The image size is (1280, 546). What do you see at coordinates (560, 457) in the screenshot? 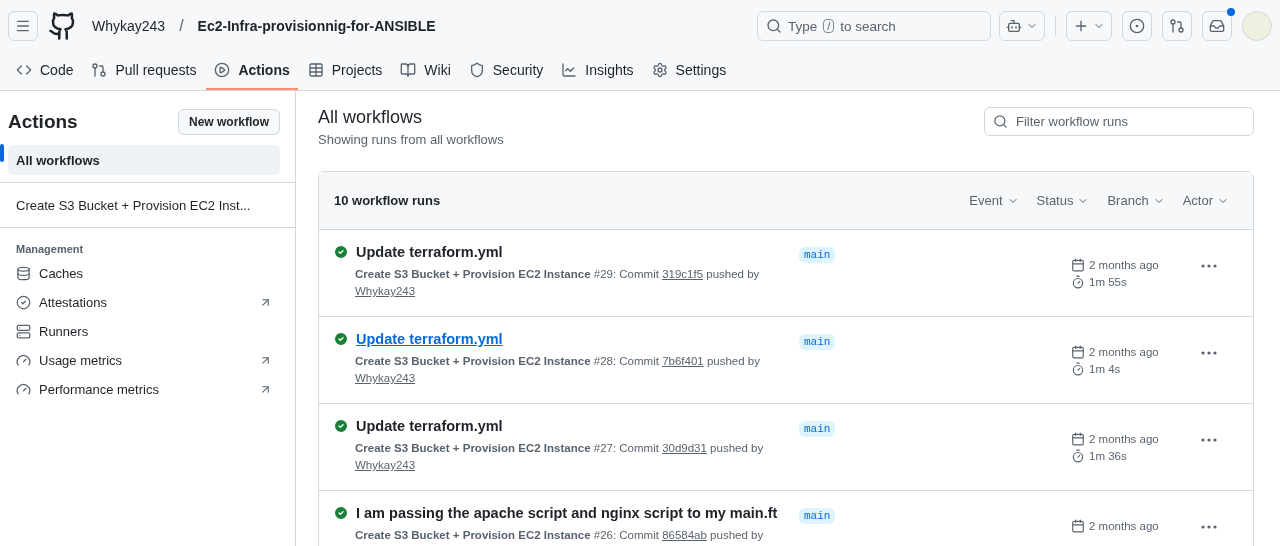
I see `run-description: Create S3 Bucket + Provision EC2 Instance #27: Commit 30d9d31 pushed by Whykay243` at bounding box center [560, 457].